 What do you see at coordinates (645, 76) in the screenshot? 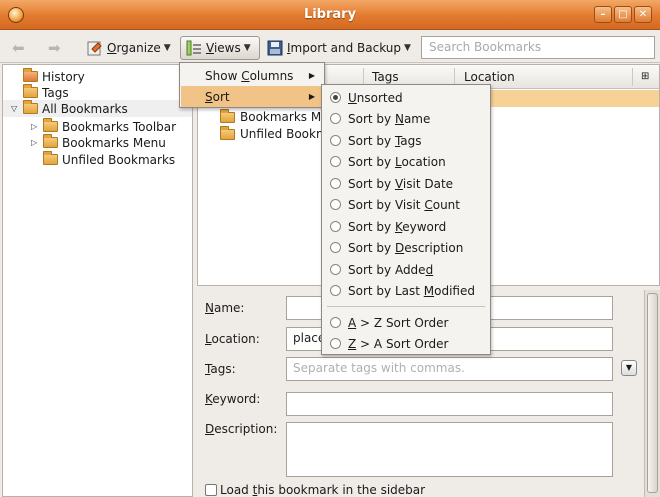
I see `column-picker-icon: ⊞` at bounding box center [645, 76].